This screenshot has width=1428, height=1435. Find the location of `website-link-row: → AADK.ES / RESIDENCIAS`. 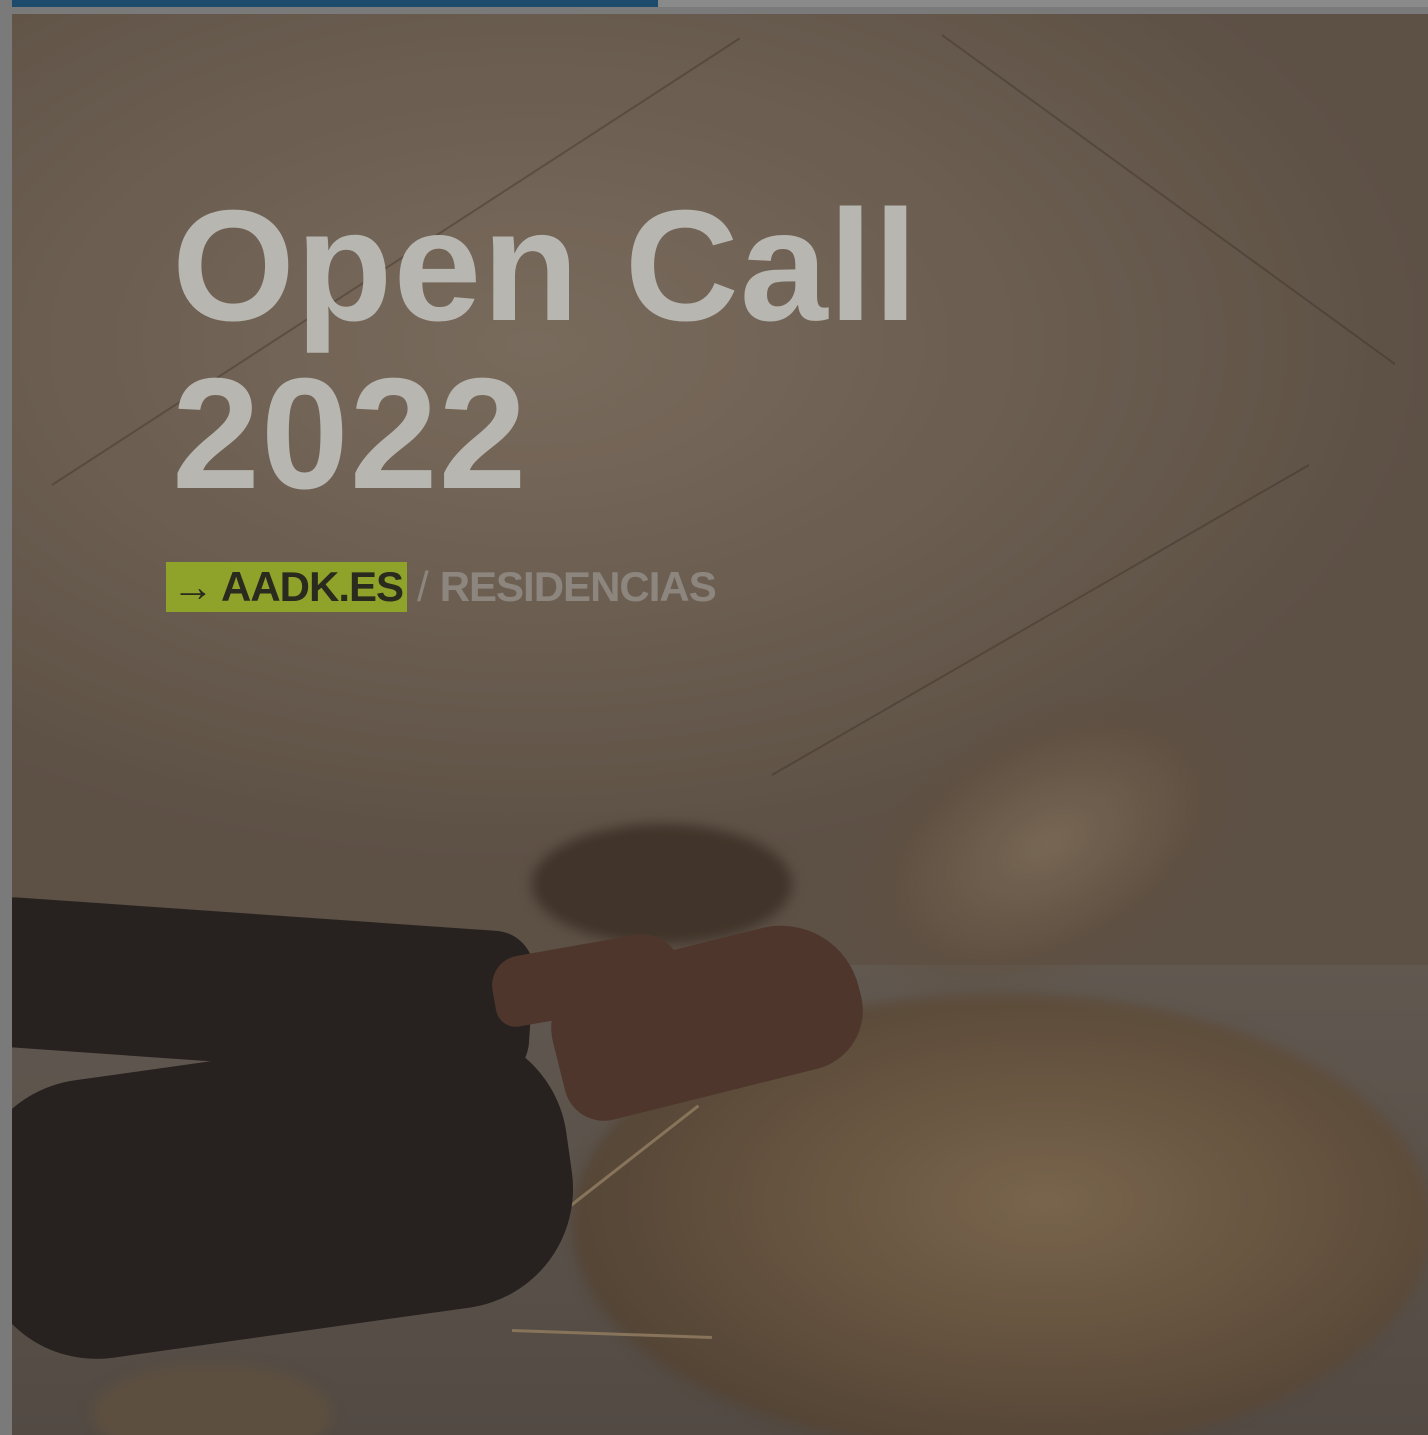

website-link-row: → AADK.ES / RESIDENCIAS is located at coordinates (441, 587).